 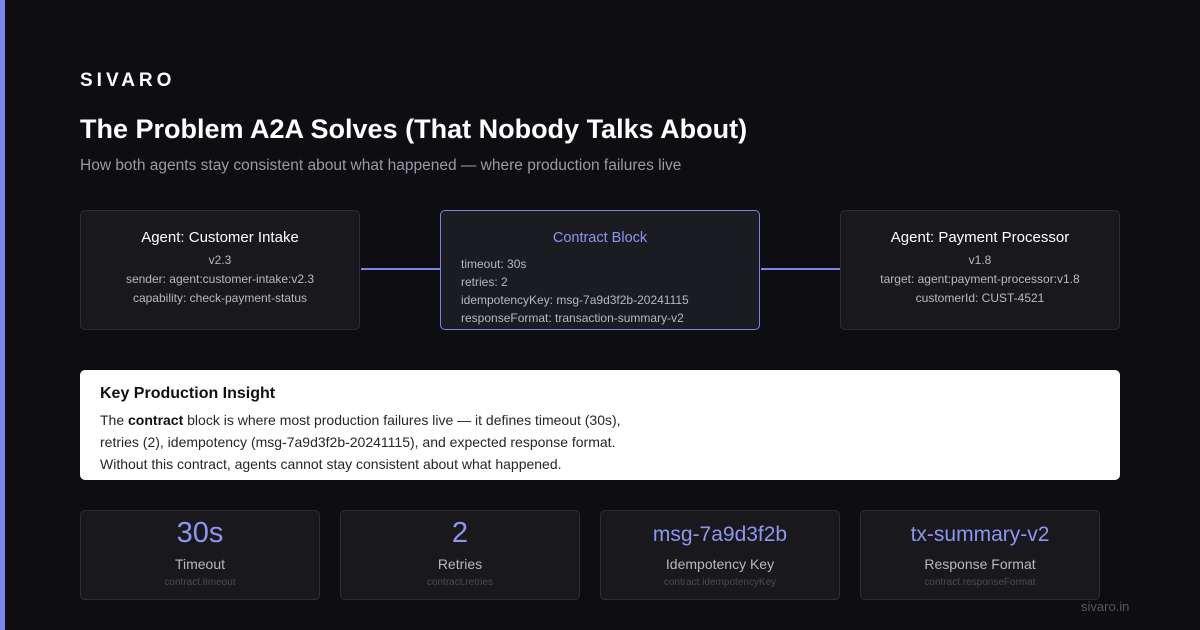 I want to click on insight-text-segment: The, so click(x=114, y=420).